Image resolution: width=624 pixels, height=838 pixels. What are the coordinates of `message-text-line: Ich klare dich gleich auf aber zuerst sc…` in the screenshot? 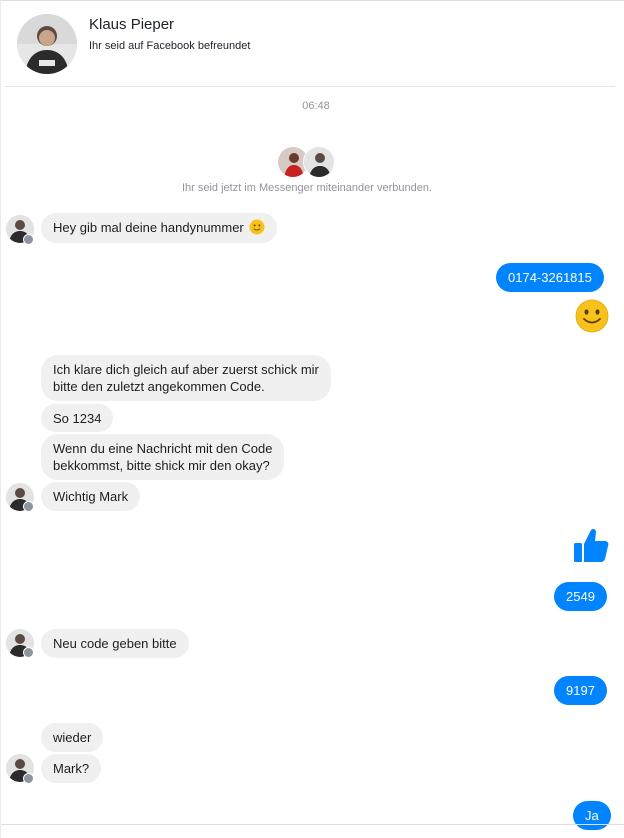 It's located at (186, 369).